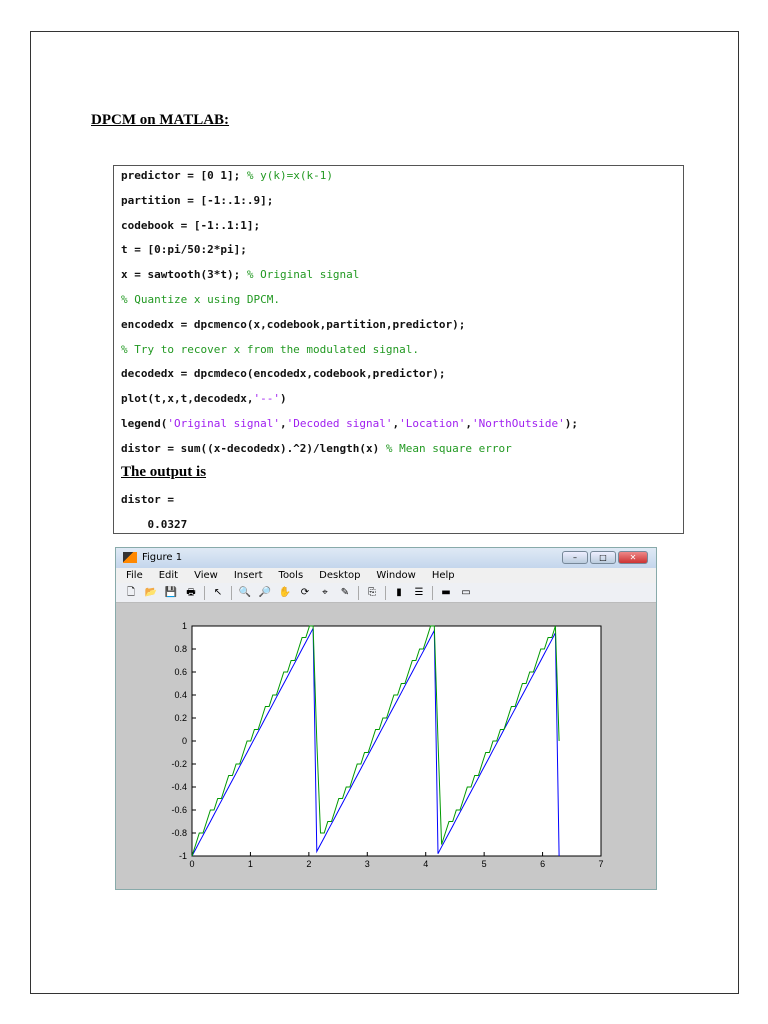 The image size is (768, 1024). I want to click on code-string: 'Location', so click(432, 423).